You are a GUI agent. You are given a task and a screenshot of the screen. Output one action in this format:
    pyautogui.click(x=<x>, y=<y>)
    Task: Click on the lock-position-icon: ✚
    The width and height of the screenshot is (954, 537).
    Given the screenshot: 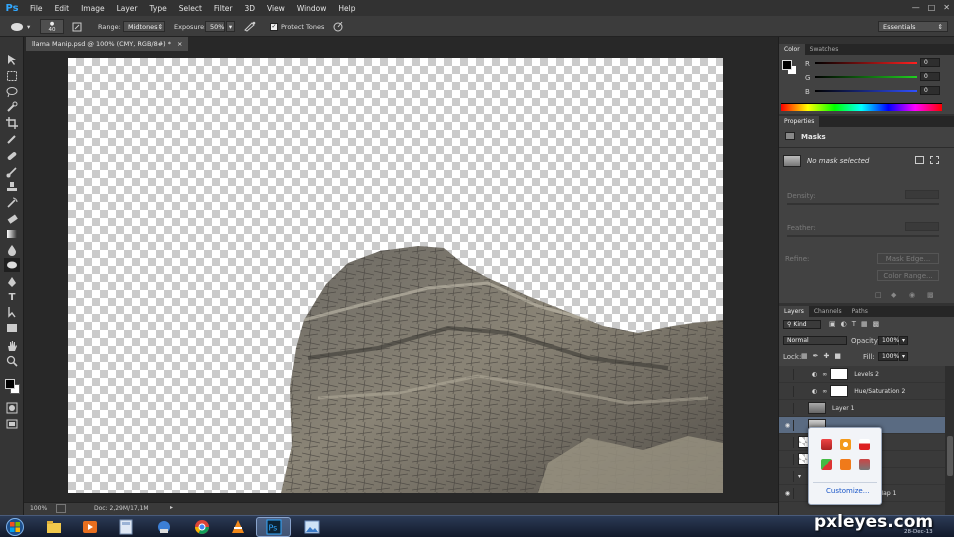 What is the action you would take?
    pyautogui.click(x=827, y=356)
    